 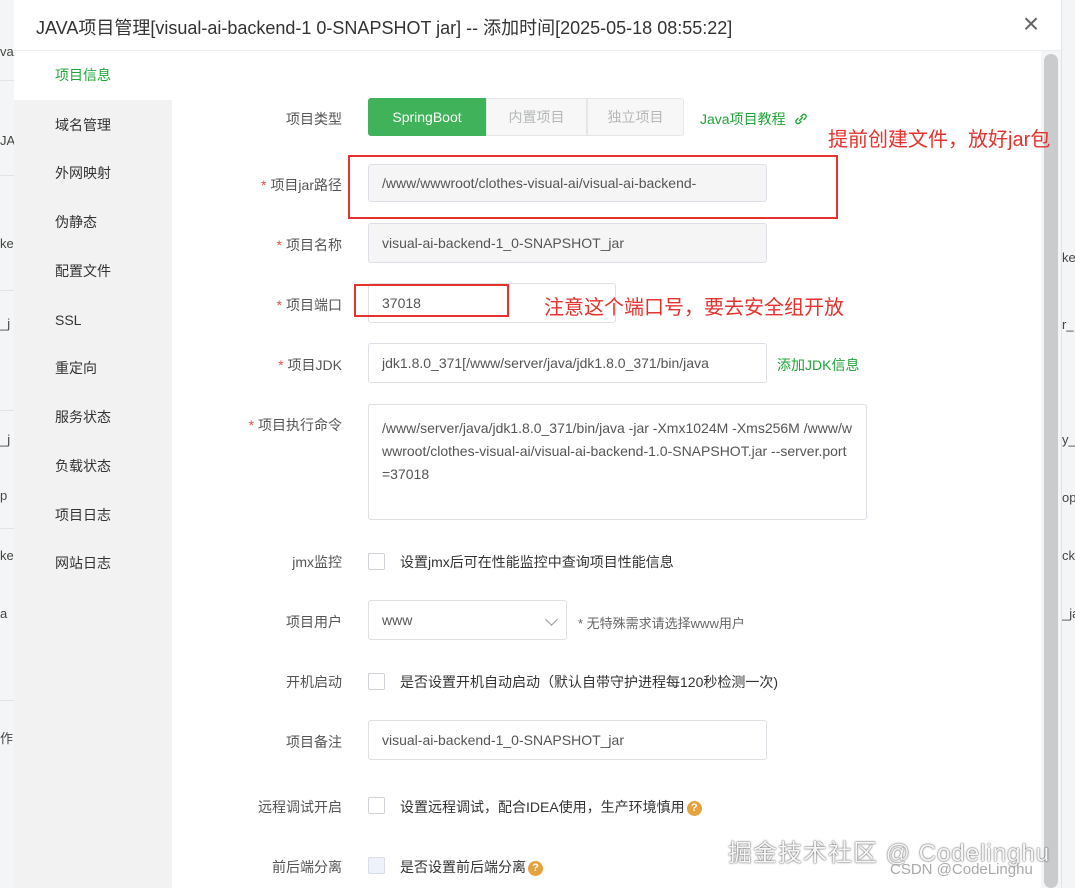 What do you see at coordinates (939, 140) in the screenshot?
I see `annotation-jar-note: 提前创建文件，放好jar包` at bounding box center [939, 140].